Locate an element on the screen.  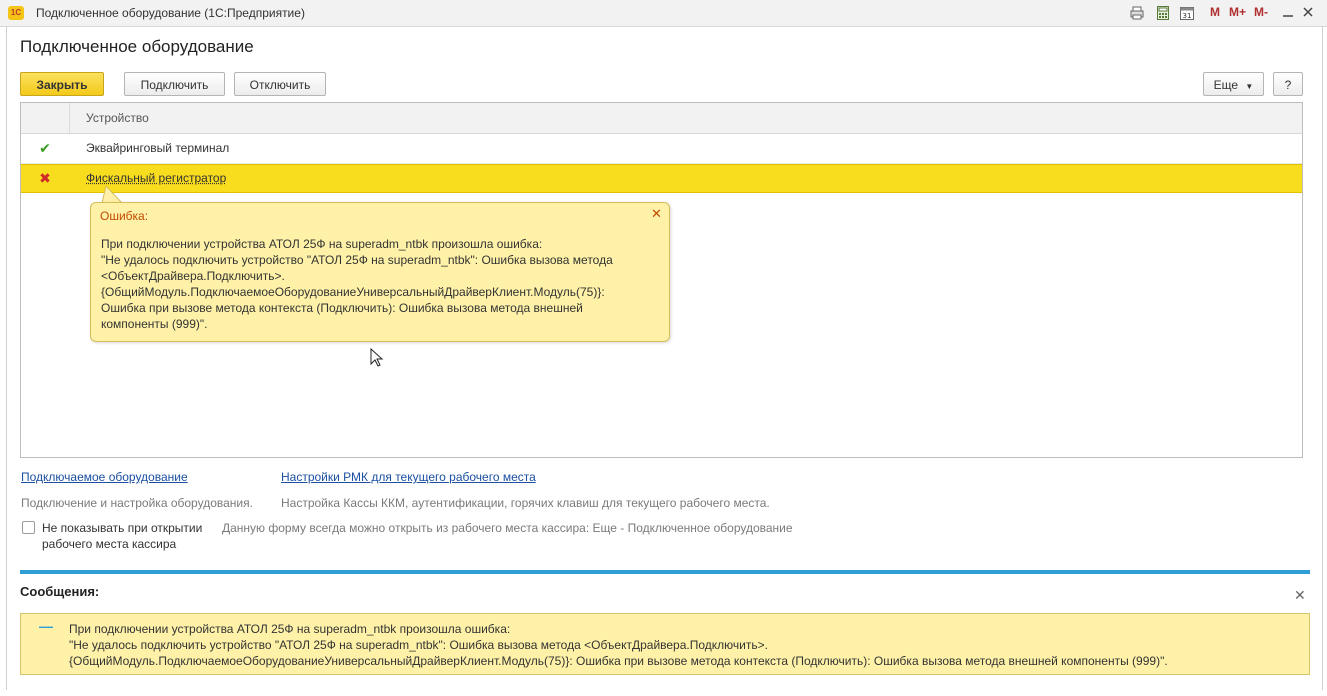
print-icon is located at coordinates (1137, 13).